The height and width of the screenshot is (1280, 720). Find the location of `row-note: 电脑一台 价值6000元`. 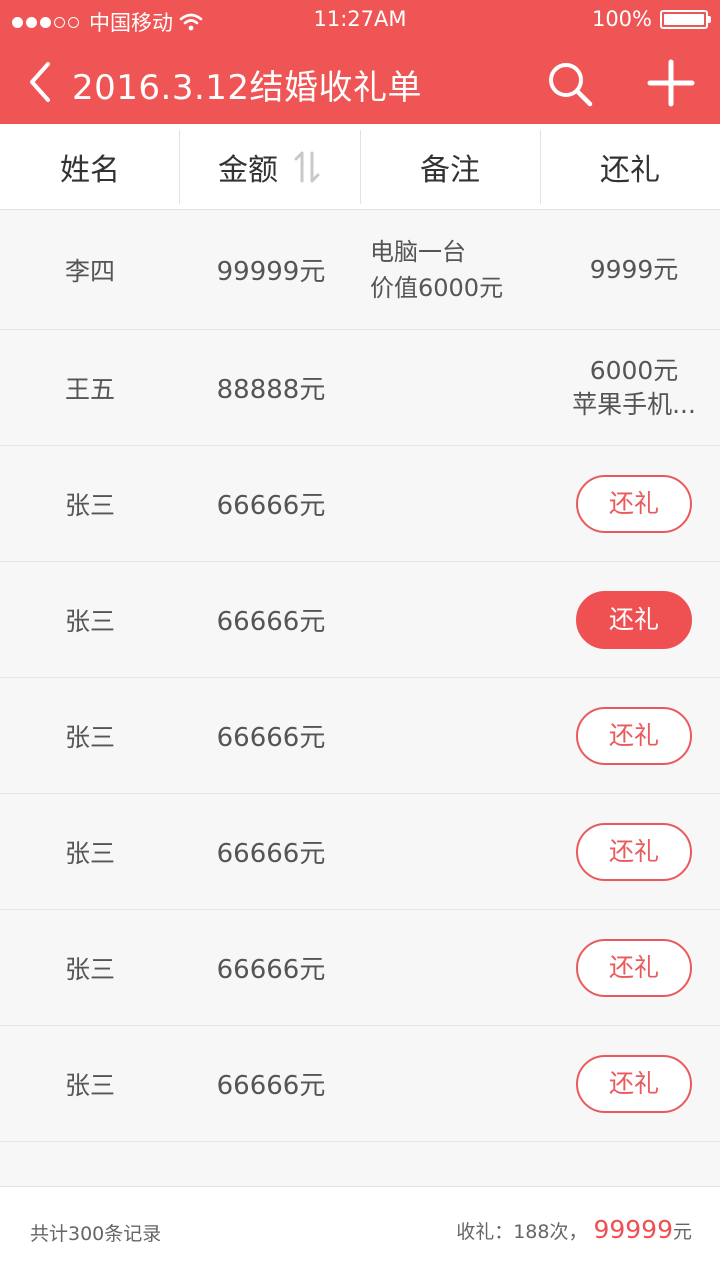

row-note: 电脑一台 价值6000元 is located at coordinates (460, 269).